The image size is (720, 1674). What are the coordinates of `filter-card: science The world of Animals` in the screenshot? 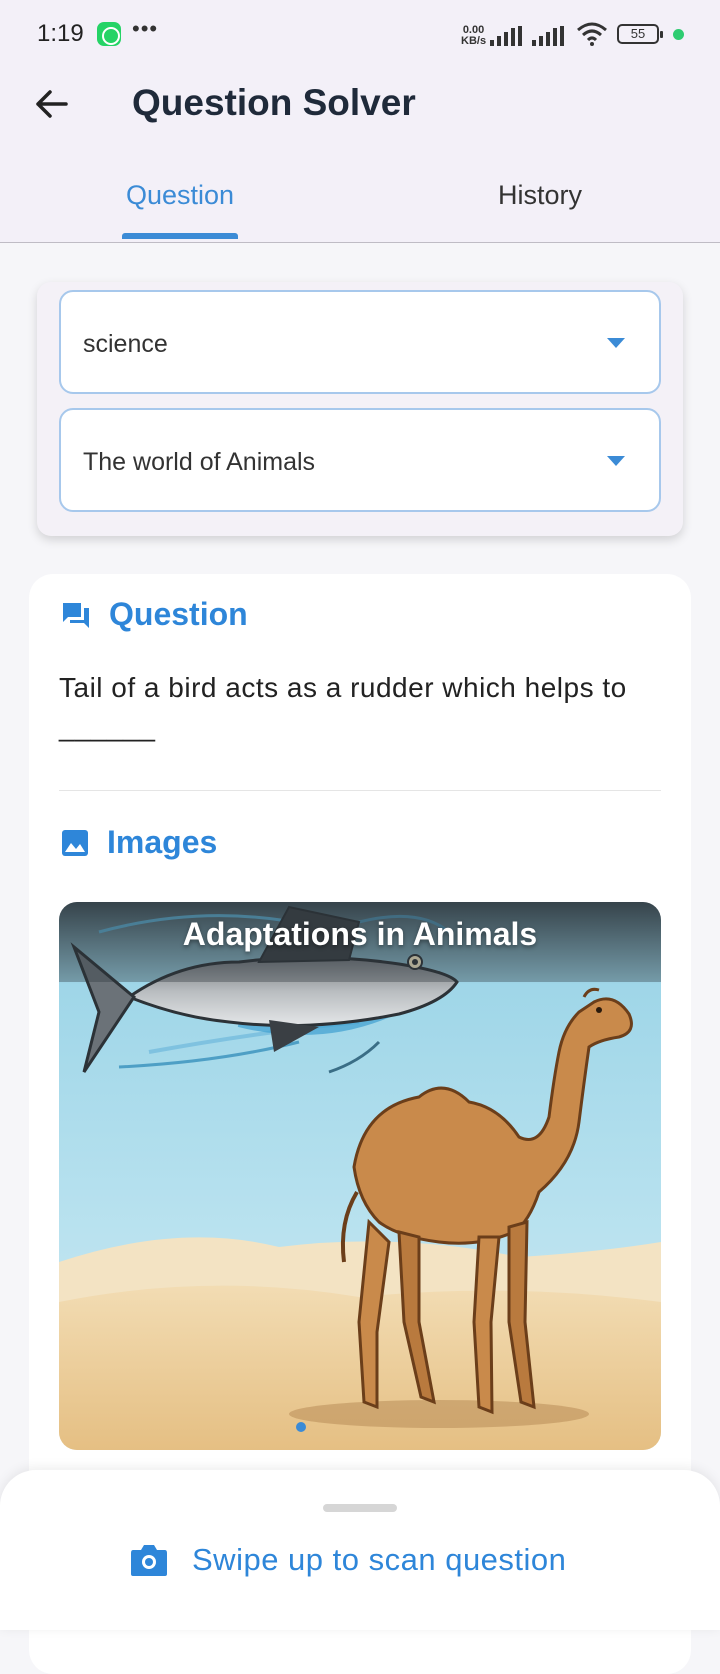 It's located at (360, 409).